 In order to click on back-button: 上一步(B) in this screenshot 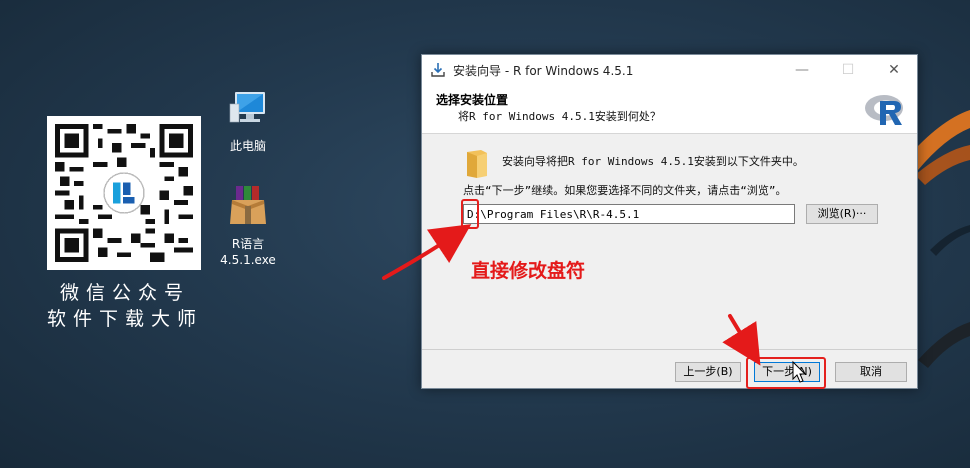, I will do `click(708, 372)`.